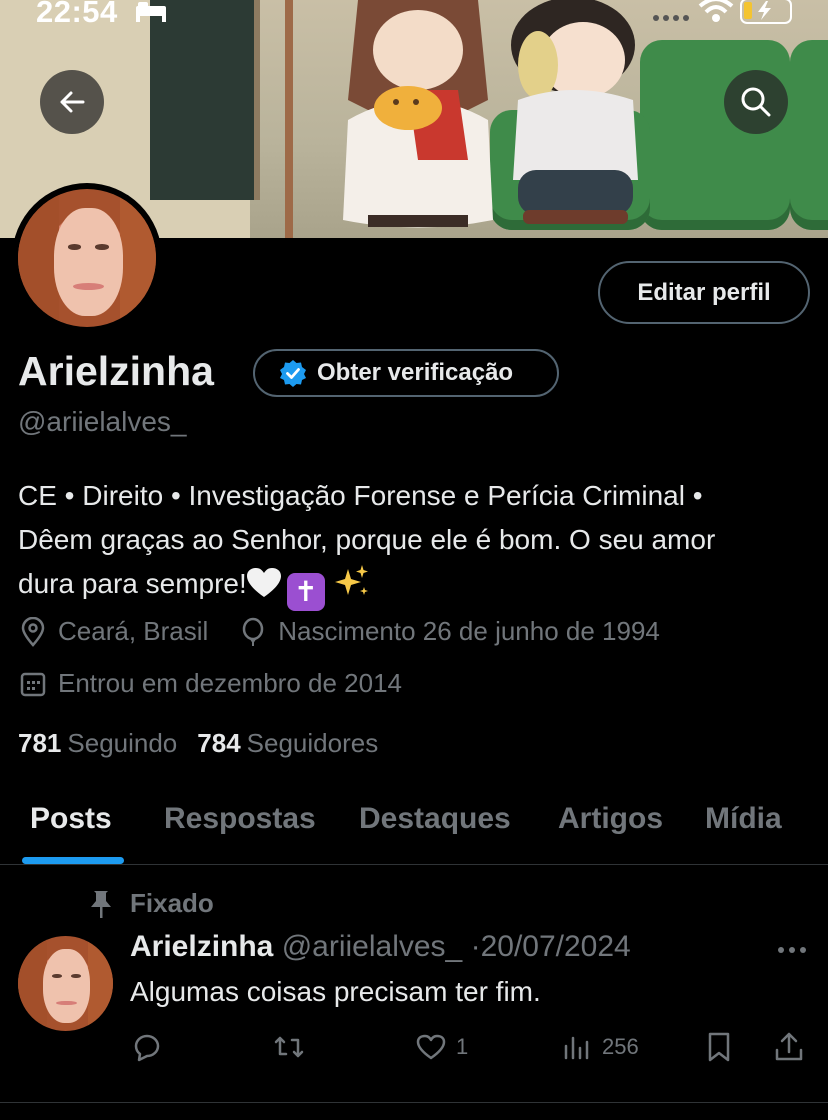 The width and height of the screenshot is (828, 1120). Describe the element at coordinates (716, 11) in the screenshot. I see `wifi-icon` at that location.